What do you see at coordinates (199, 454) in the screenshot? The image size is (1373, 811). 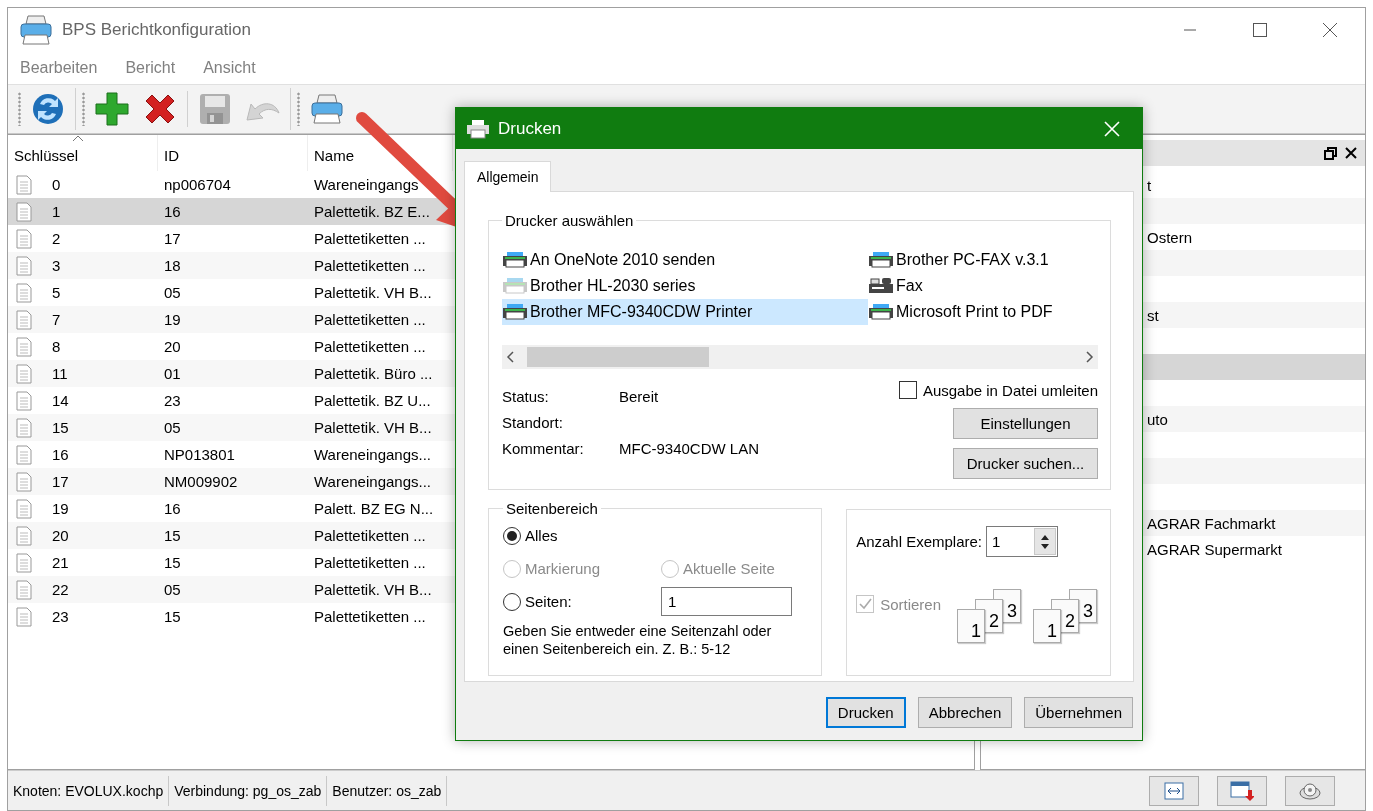 I see `table-cell-text: NP013801` at bounding box center [199, 454].